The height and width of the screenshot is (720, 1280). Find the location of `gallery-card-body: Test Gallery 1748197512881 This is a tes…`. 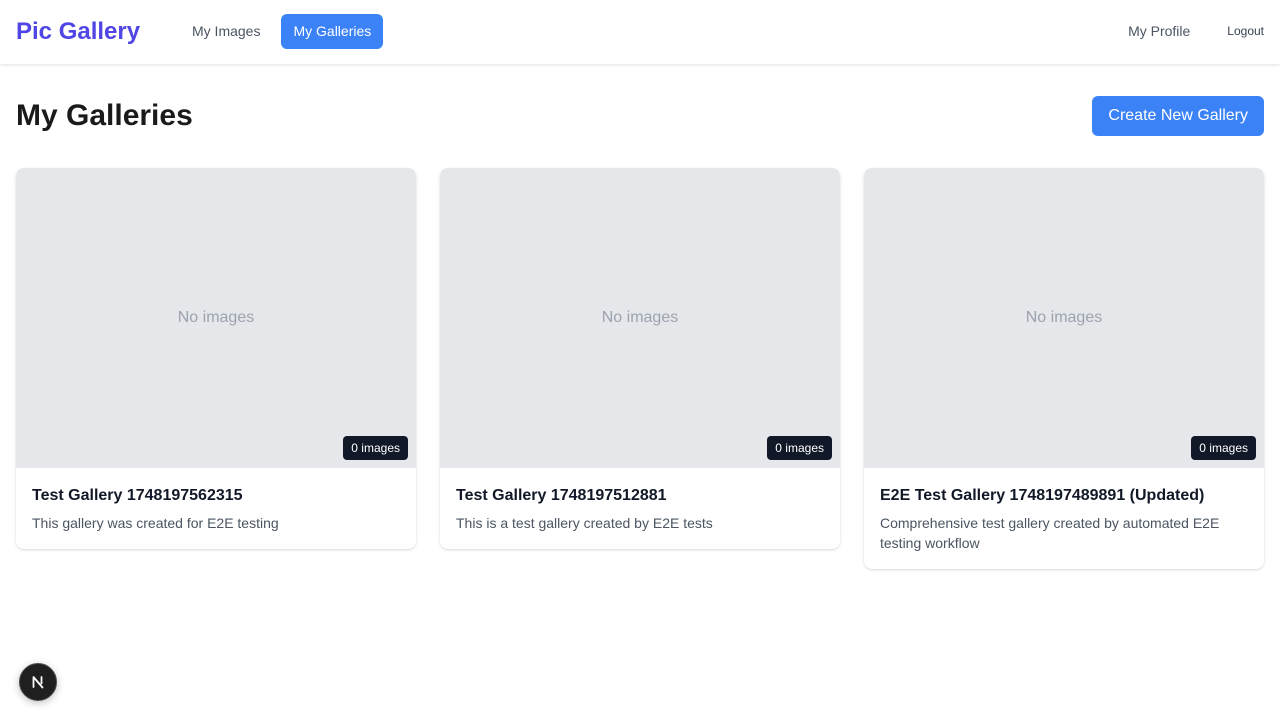

gallery-card-body: Test Gallery 1748197512881 This is a tes… is located at coordinates (640, 508).